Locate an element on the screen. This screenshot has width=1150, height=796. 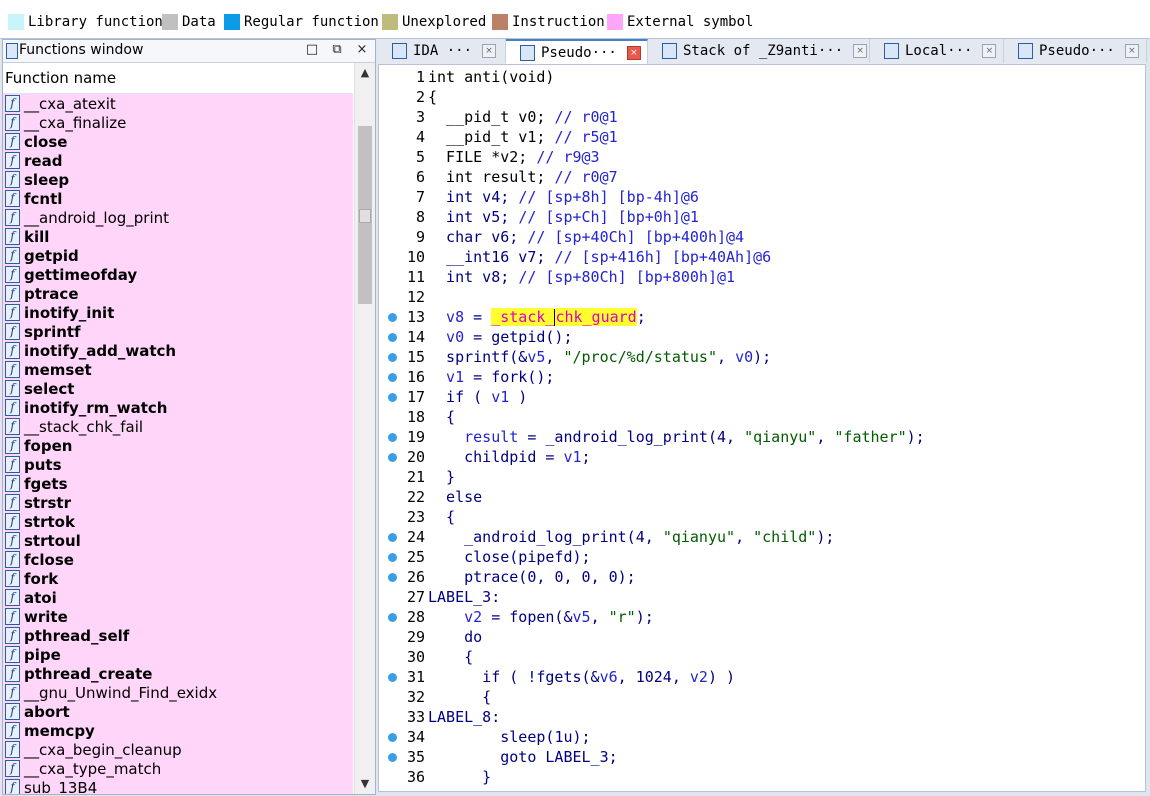
functions-scrollbar: ▲ ▼ is located at coordinates (364, 428).